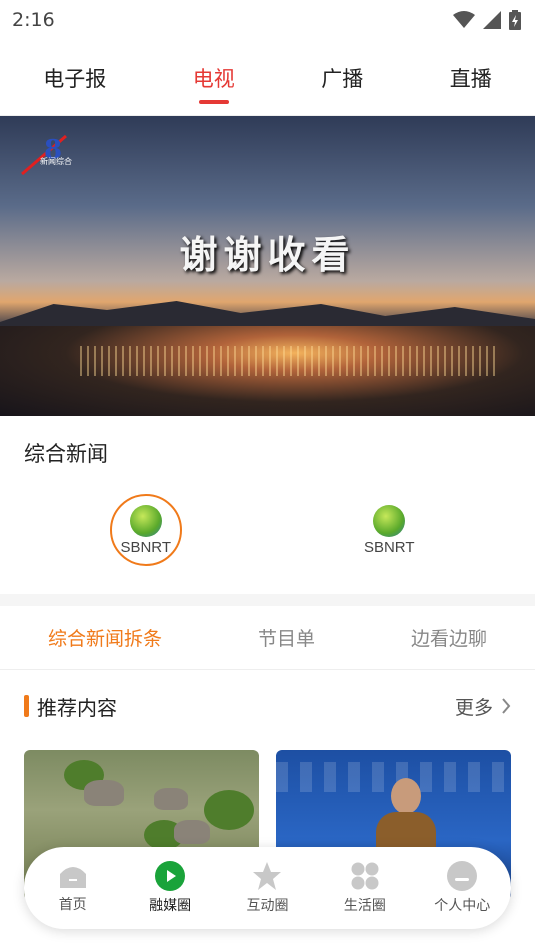 The height and width of the screenshot is (951, 535). I want to click on video-caption: 谢谢收看, so click(267, 254).